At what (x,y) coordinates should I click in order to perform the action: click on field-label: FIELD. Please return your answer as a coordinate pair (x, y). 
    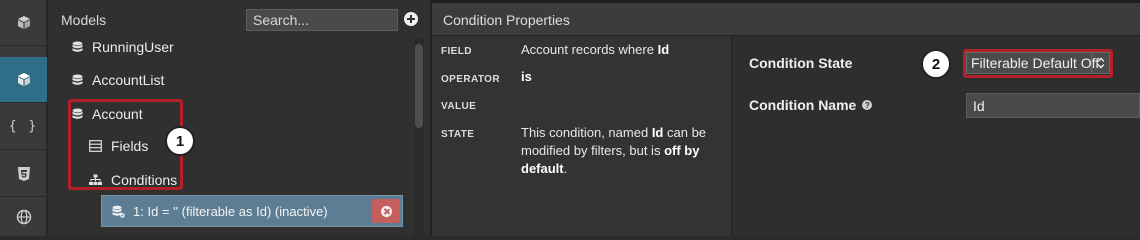
    Looking at the image, I should click on (456, 51).